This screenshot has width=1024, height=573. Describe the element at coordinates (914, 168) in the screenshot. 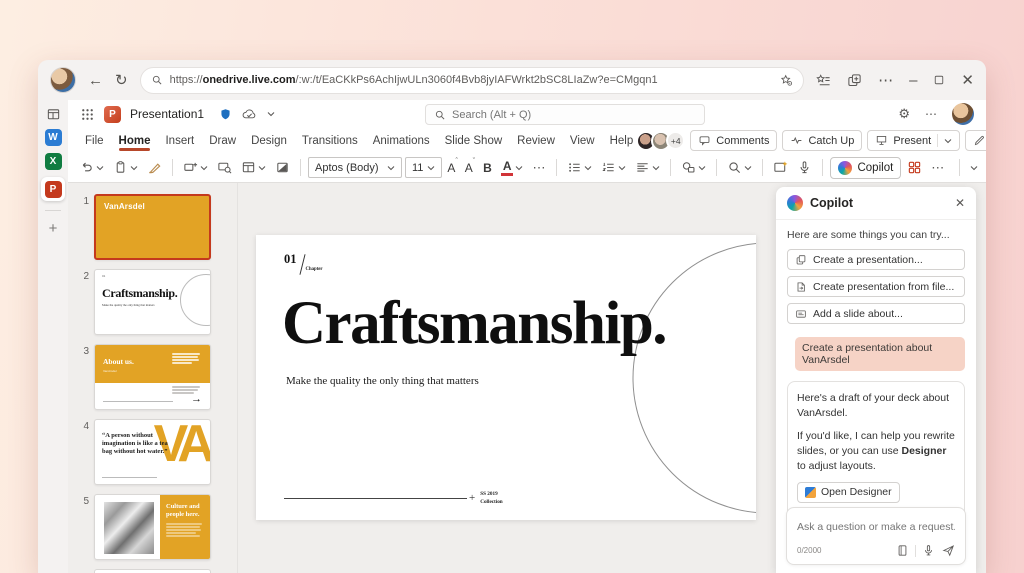

I see `designer-pane-button` at that location.